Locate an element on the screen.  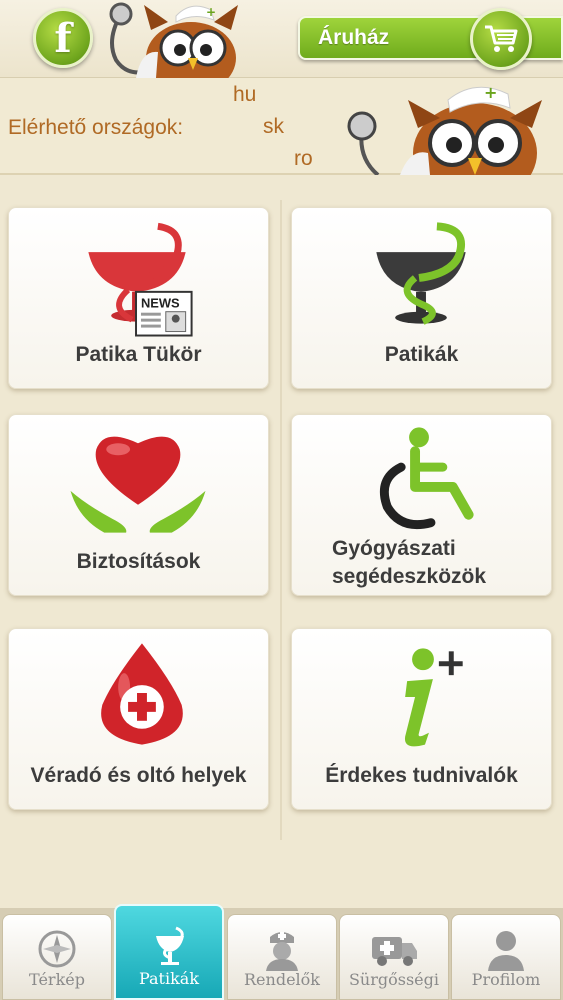
tile-label-line-1: Gyógyászati is located at coordinates (394, 548).